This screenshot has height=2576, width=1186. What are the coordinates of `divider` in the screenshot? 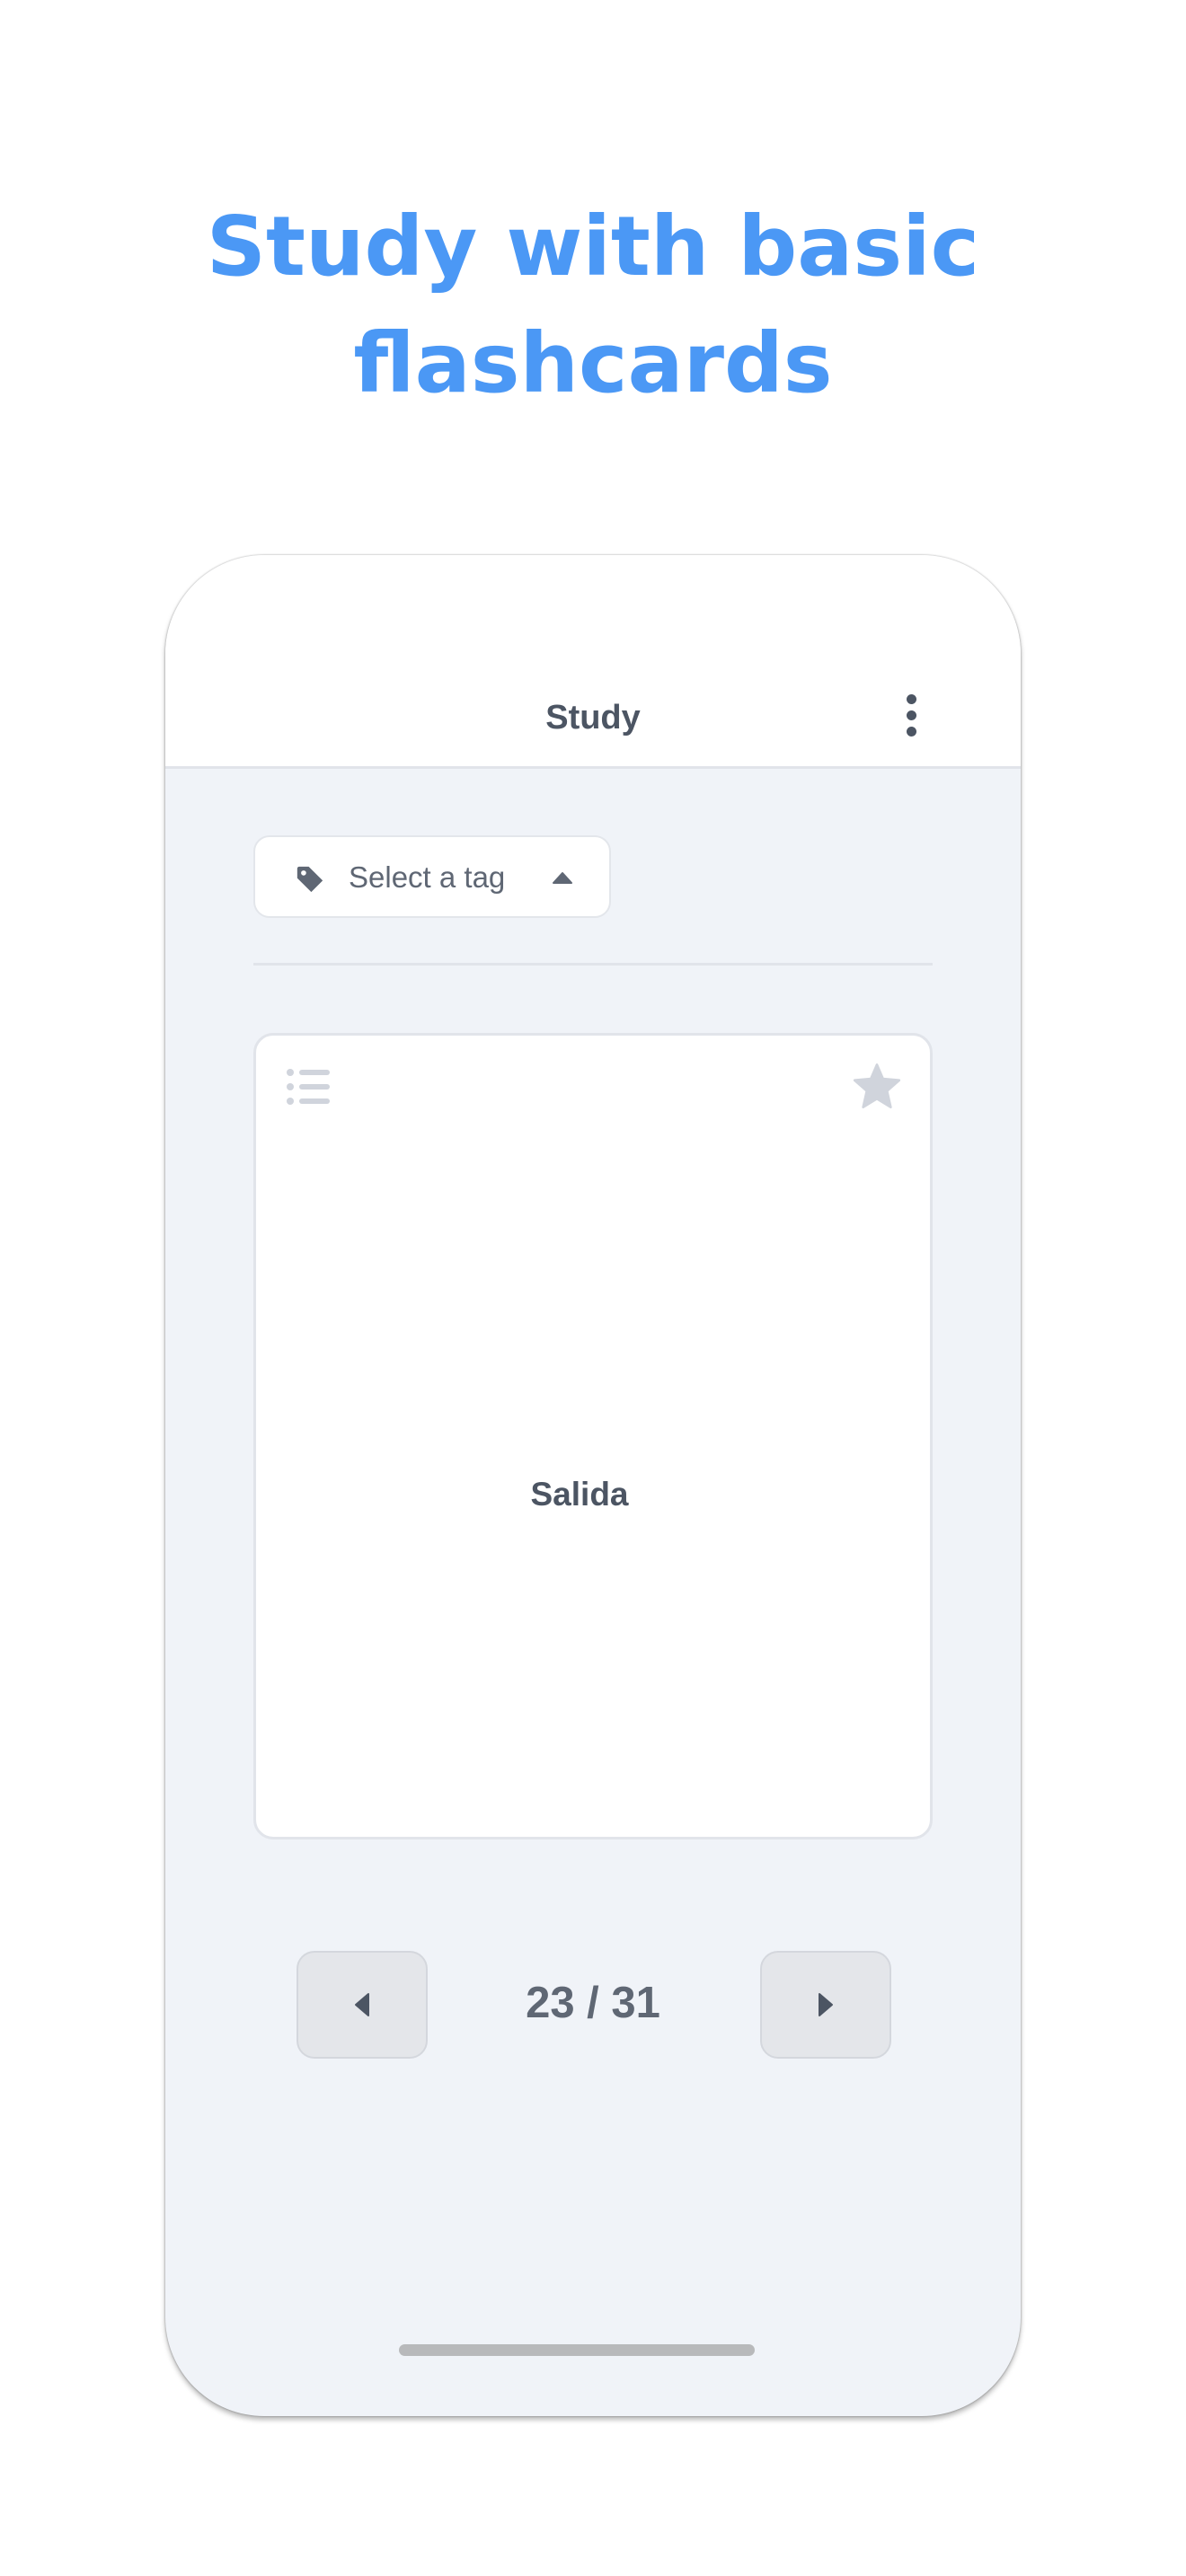 It's located at (593, 964).